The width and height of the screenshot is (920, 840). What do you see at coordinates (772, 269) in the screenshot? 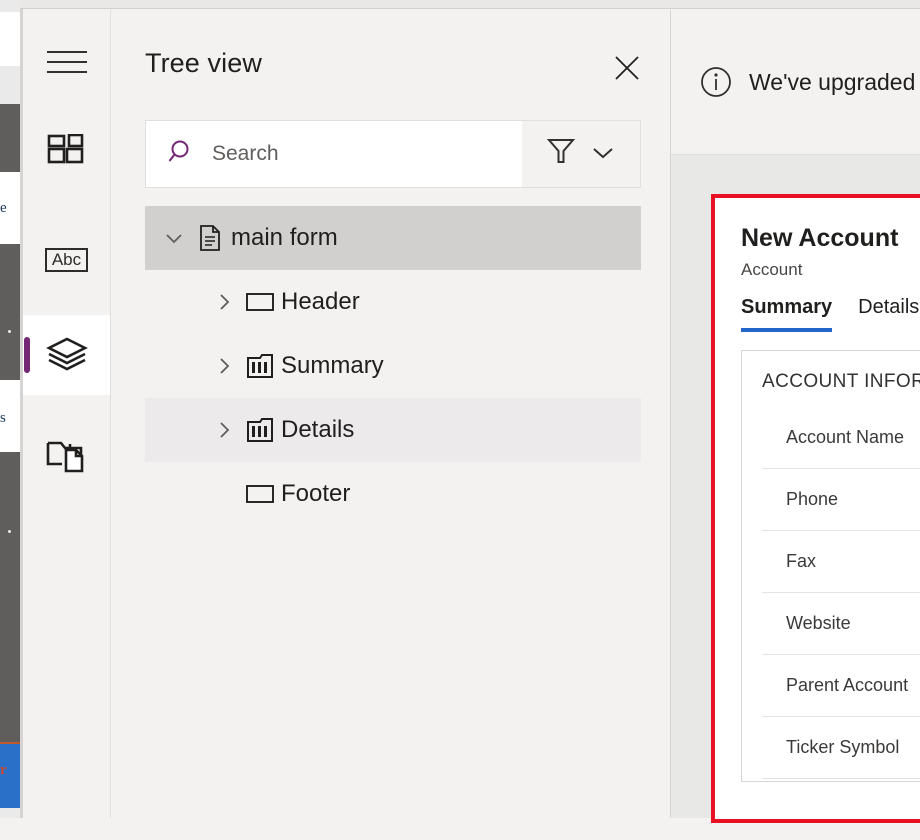
I see `form-subtitle: Account` at bounding box center [772, 269].